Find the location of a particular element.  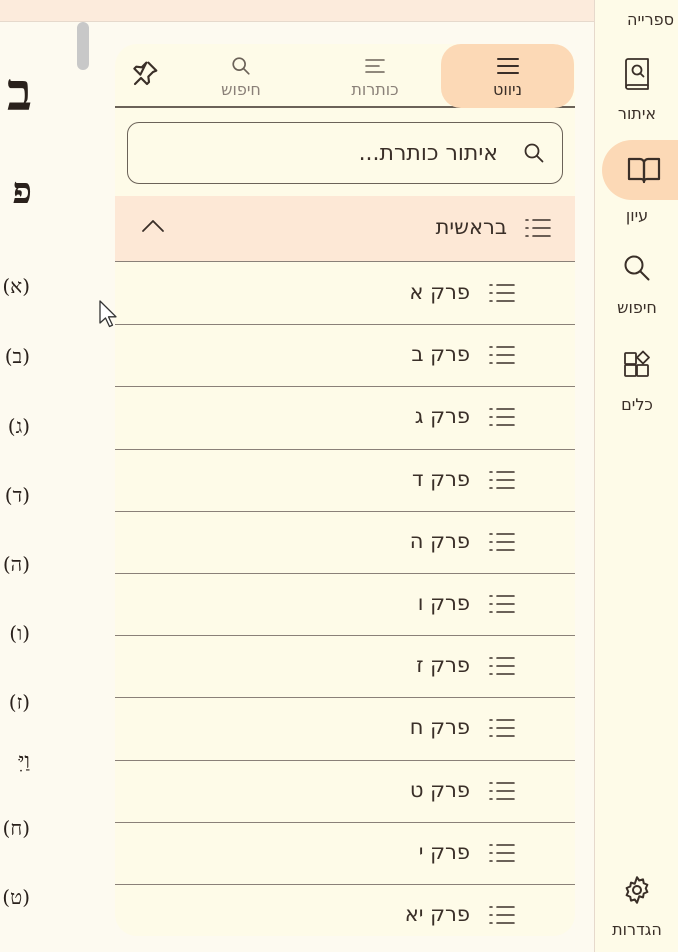

panel-tabs: חיפוש כותרות ניווט is located at coordinates (345, 76).